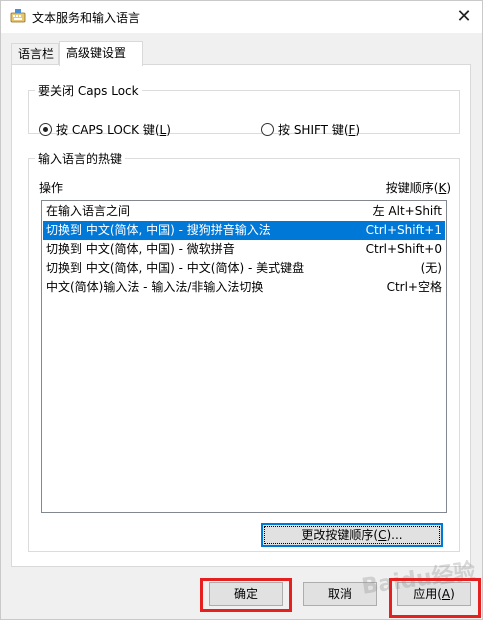 The image size is (483, 620). What do you see at coordinates (414, 287) in the screenshot?
I see `list-item-keys: Ctrl+空格` at bounding box center [414, 287].